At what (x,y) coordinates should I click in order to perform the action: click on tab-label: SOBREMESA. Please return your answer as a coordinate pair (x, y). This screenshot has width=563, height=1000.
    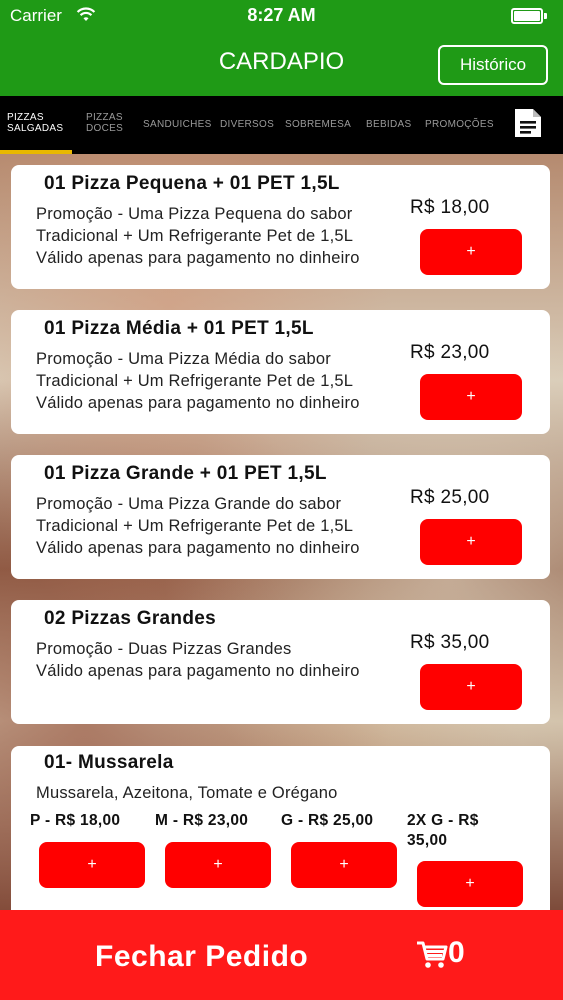
    Looking at the image, I should click on (318, 124).